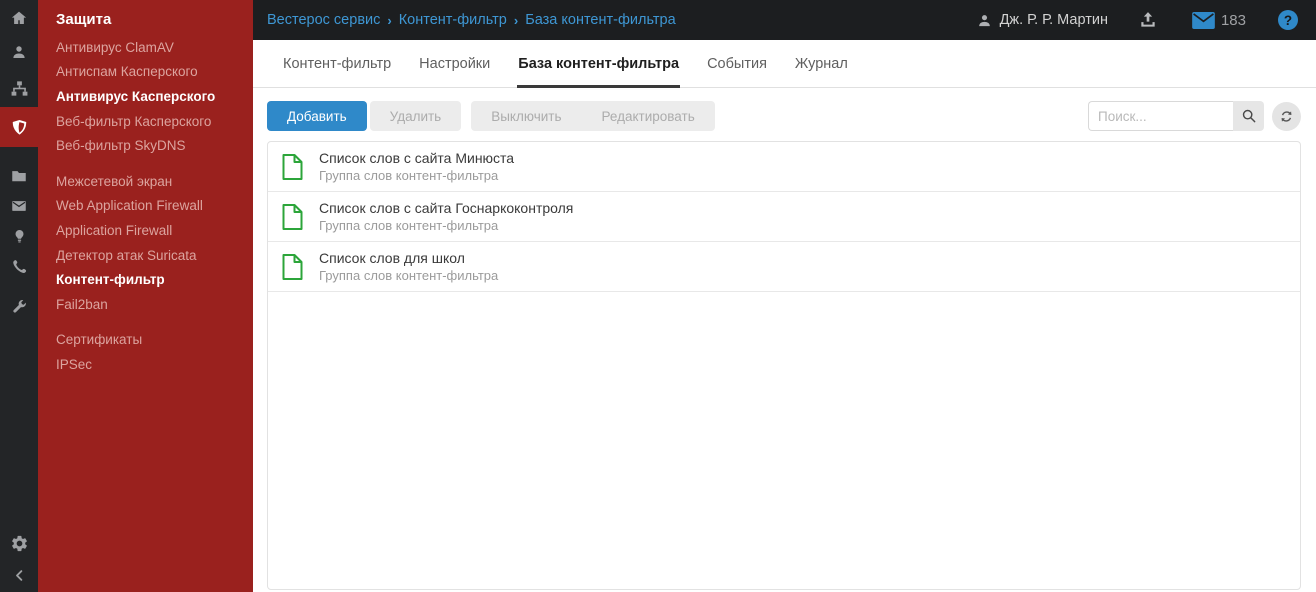  I want to click on sidebar-item-ipsec: IPSec, so click(145, 364).